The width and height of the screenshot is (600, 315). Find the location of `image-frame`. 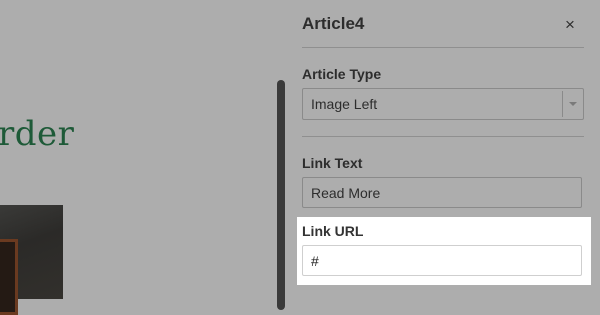

image-frame is located at coordinates (9, 277).